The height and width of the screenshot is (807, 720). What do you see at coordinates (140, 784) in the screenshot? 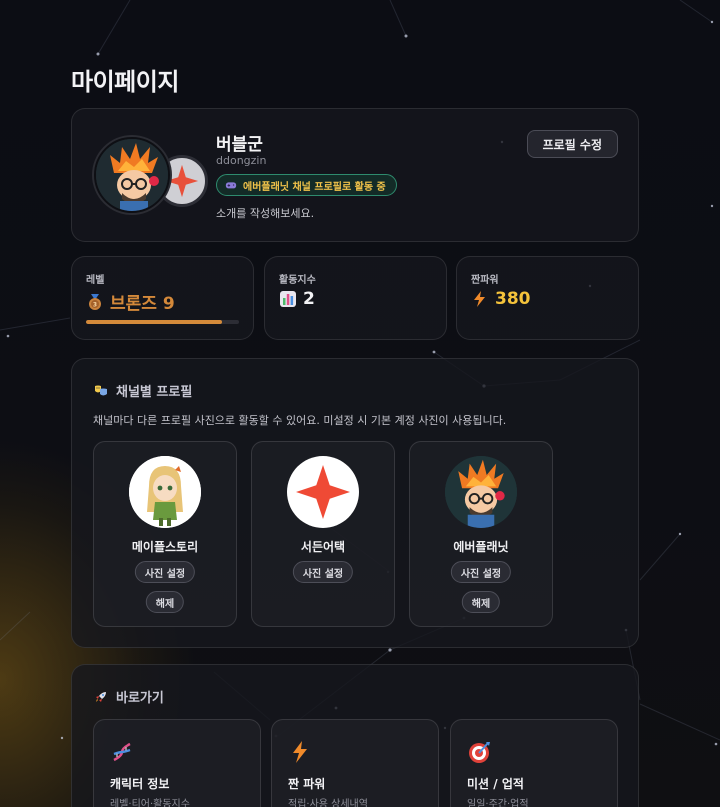
I see `shortcut-title: 캐릭터 정보` at bounding box center [140, 784].